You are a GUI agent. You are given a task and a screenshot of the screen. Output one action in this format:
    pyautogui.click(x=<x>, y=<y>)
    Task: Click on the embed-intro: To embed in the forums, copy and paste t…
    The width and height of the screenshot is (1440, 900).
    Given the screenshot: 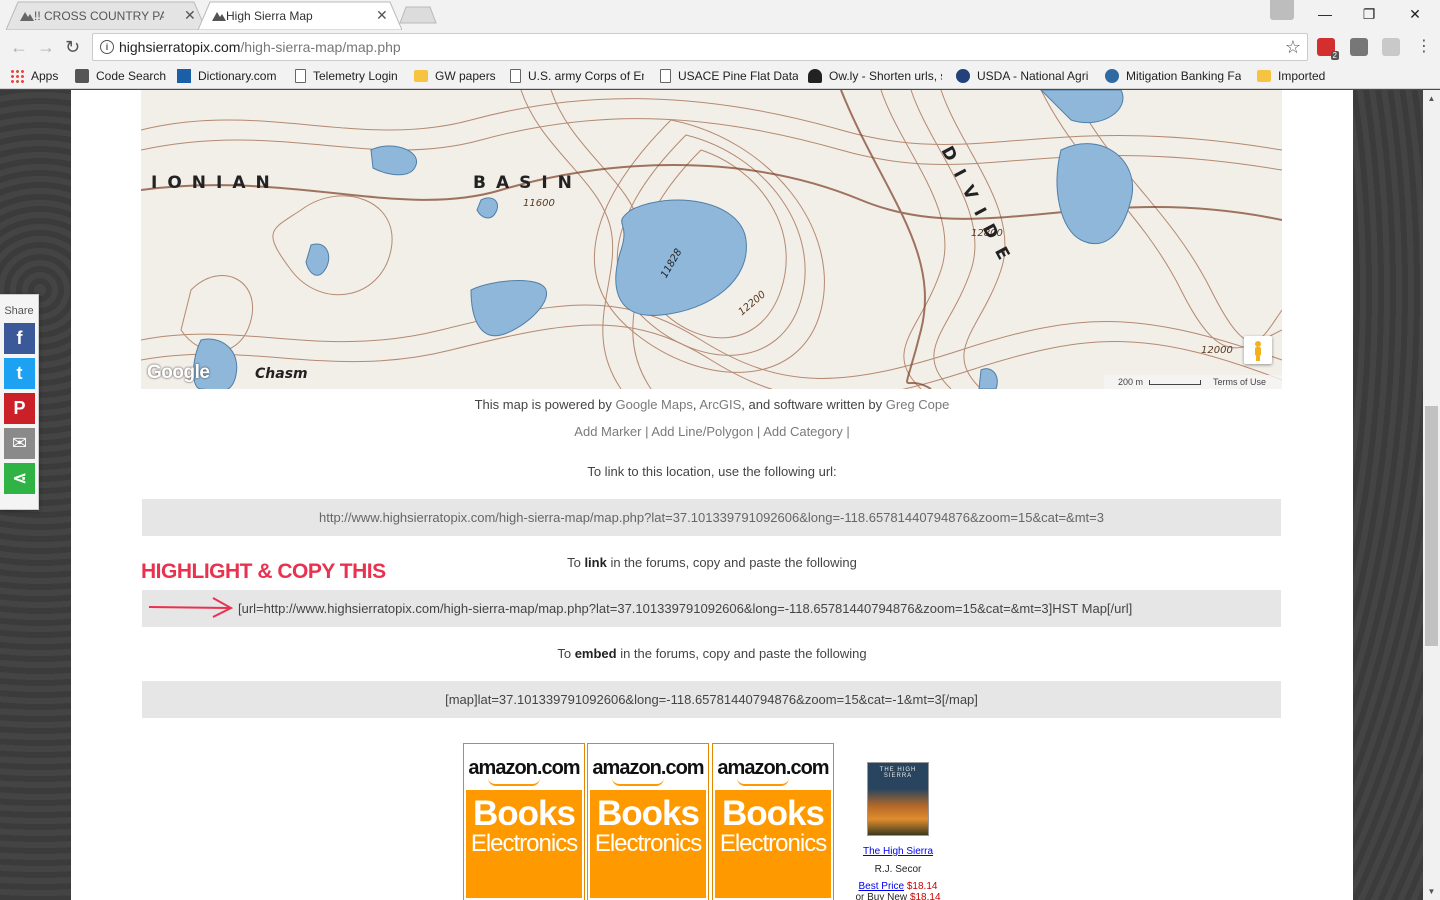 What is the action you would take?
    pyautogui.click(x=712, y=653)
    